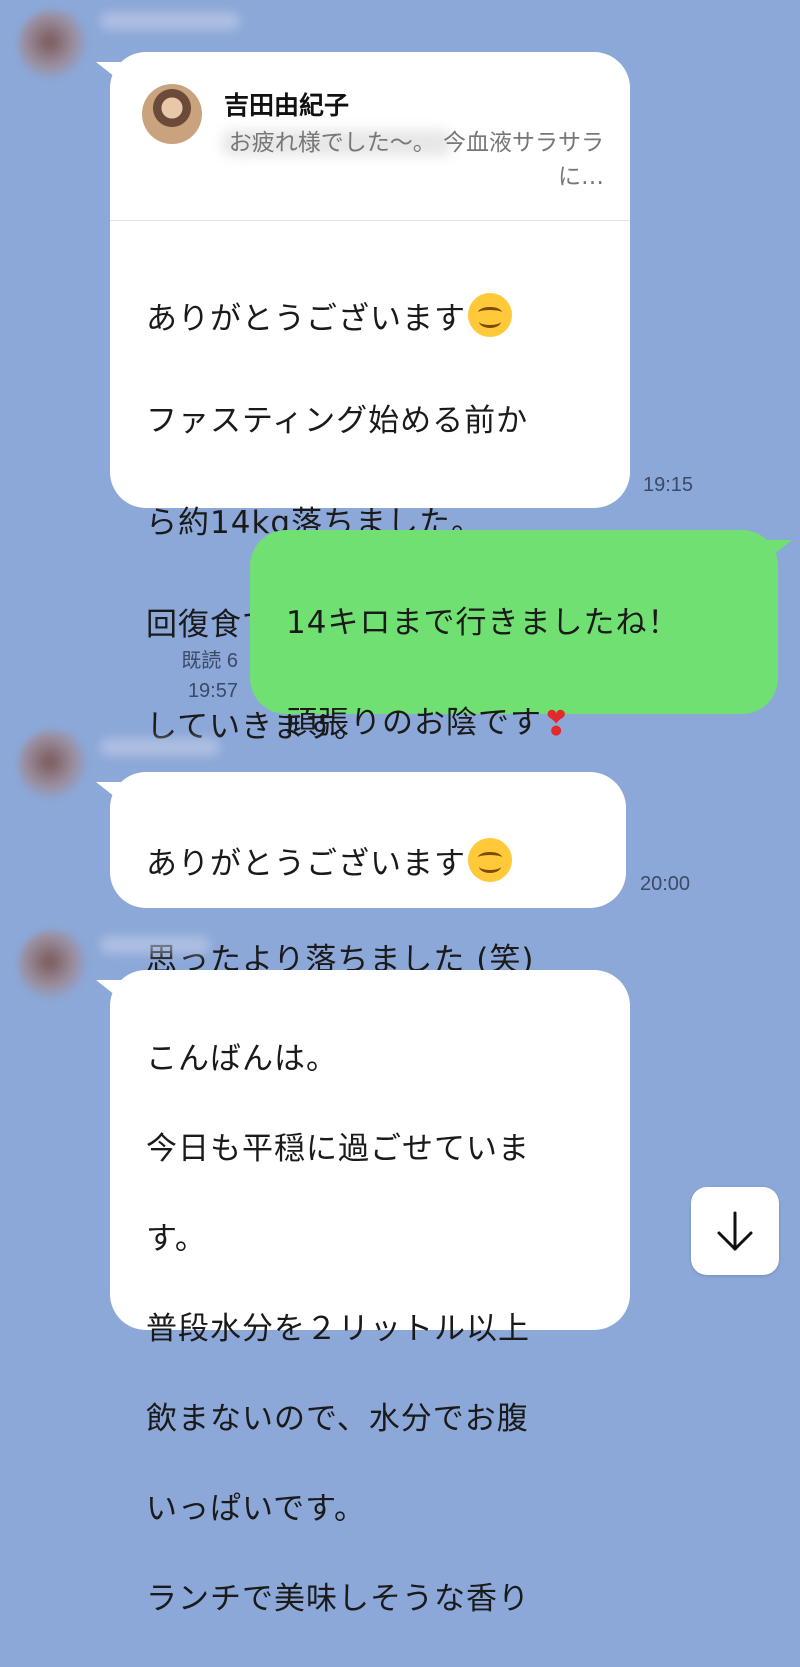 This screenshot has height=1667, width=800. I want to click on message-line: 14キロまで行きましたね！, so click(483, 623).